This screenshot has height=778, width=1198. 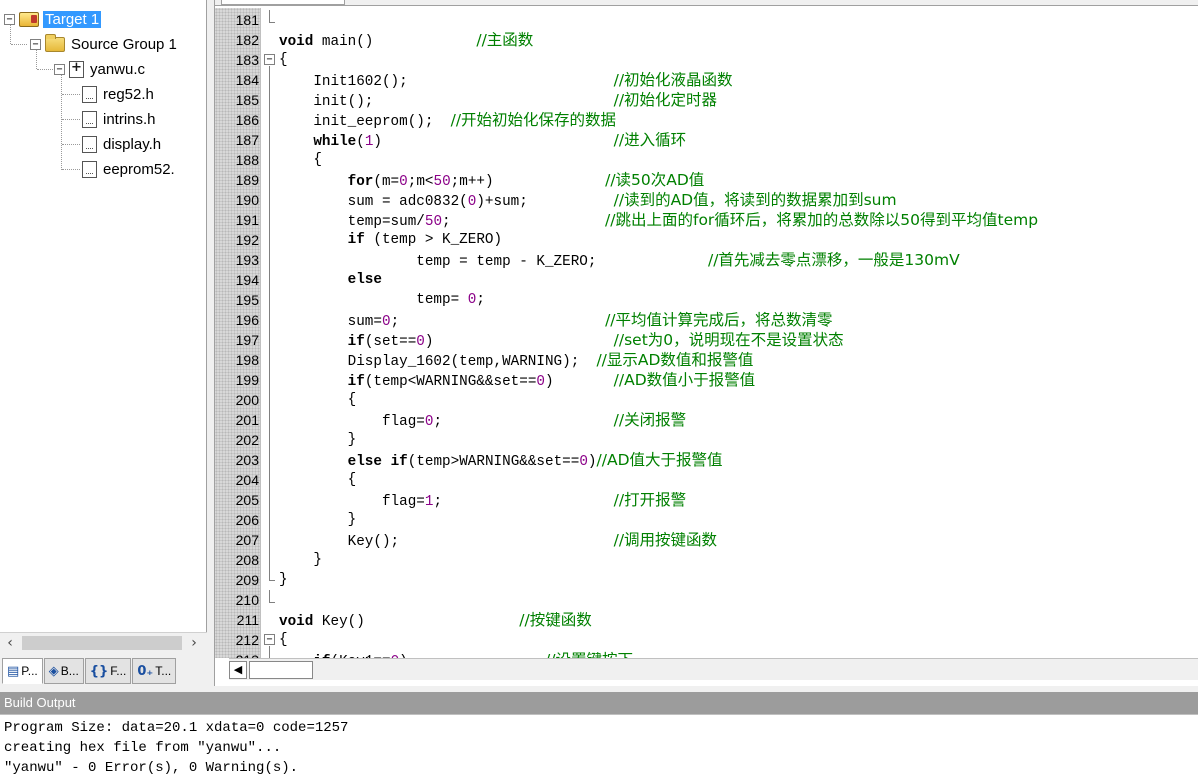 What do you see at coordinates (447, 120) in the screenshot?
I see `code-line: init_eeprom(); //开始初始化保存的数据` at bounding box center [447, 120].